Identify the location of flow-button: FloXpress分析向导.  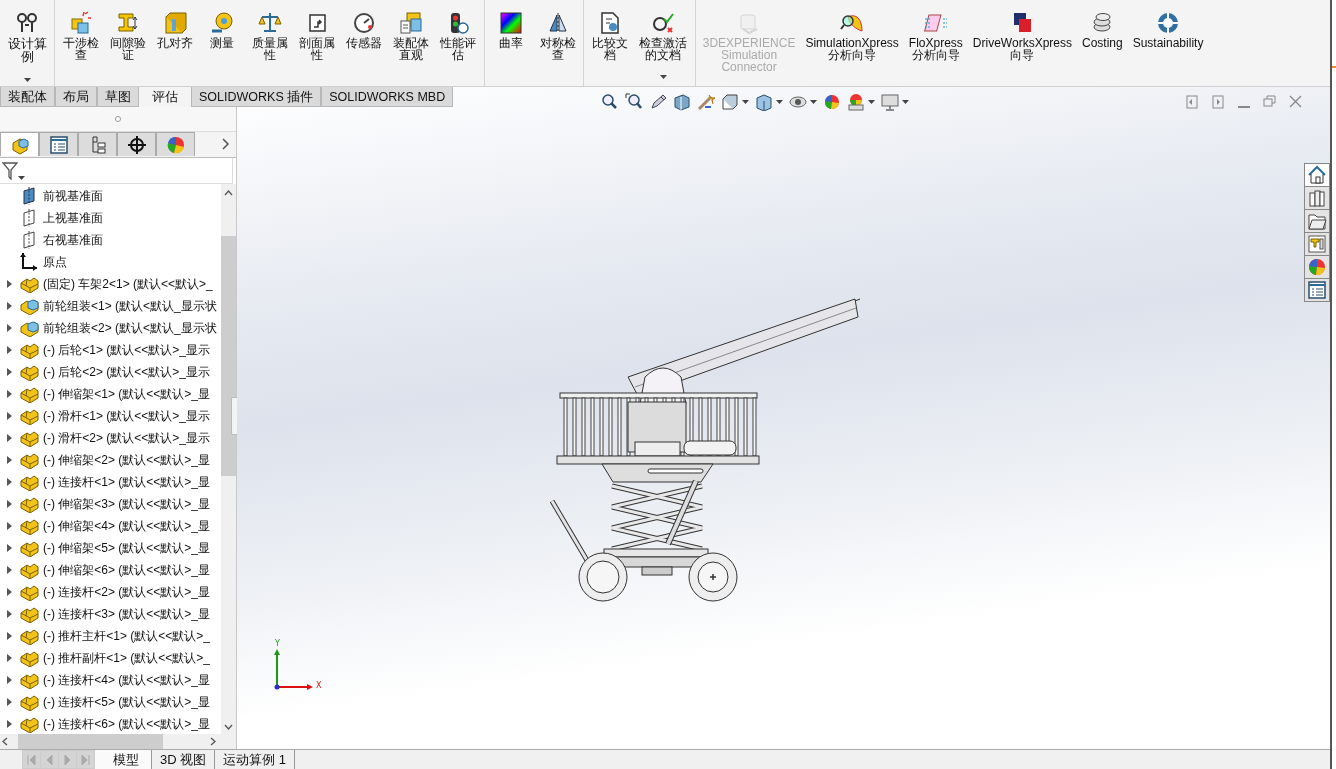
(935, 47).